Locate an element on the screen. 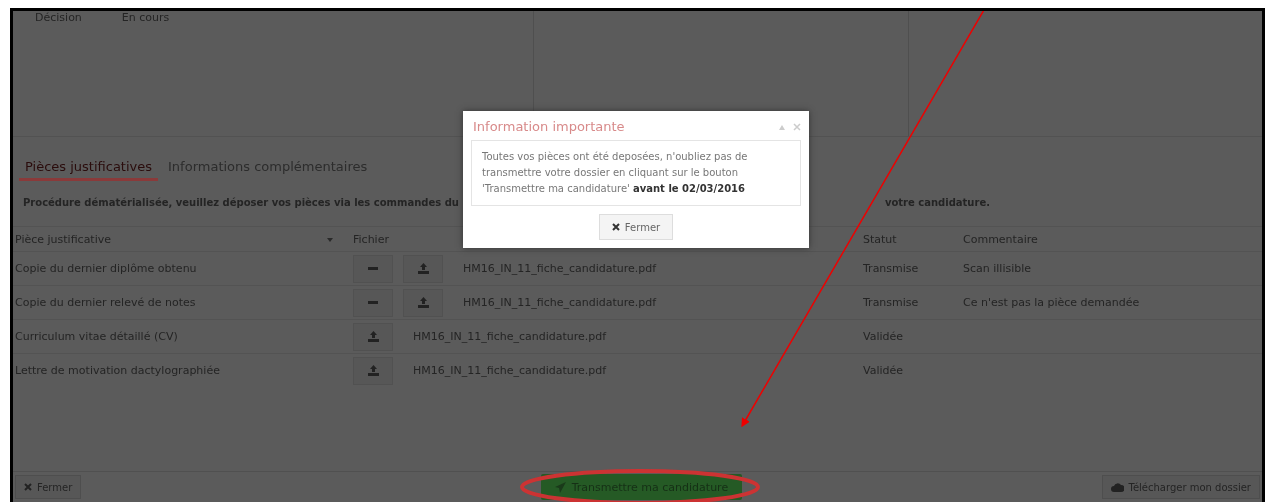  close-button: Fermer is located at coordinates (636, 227).